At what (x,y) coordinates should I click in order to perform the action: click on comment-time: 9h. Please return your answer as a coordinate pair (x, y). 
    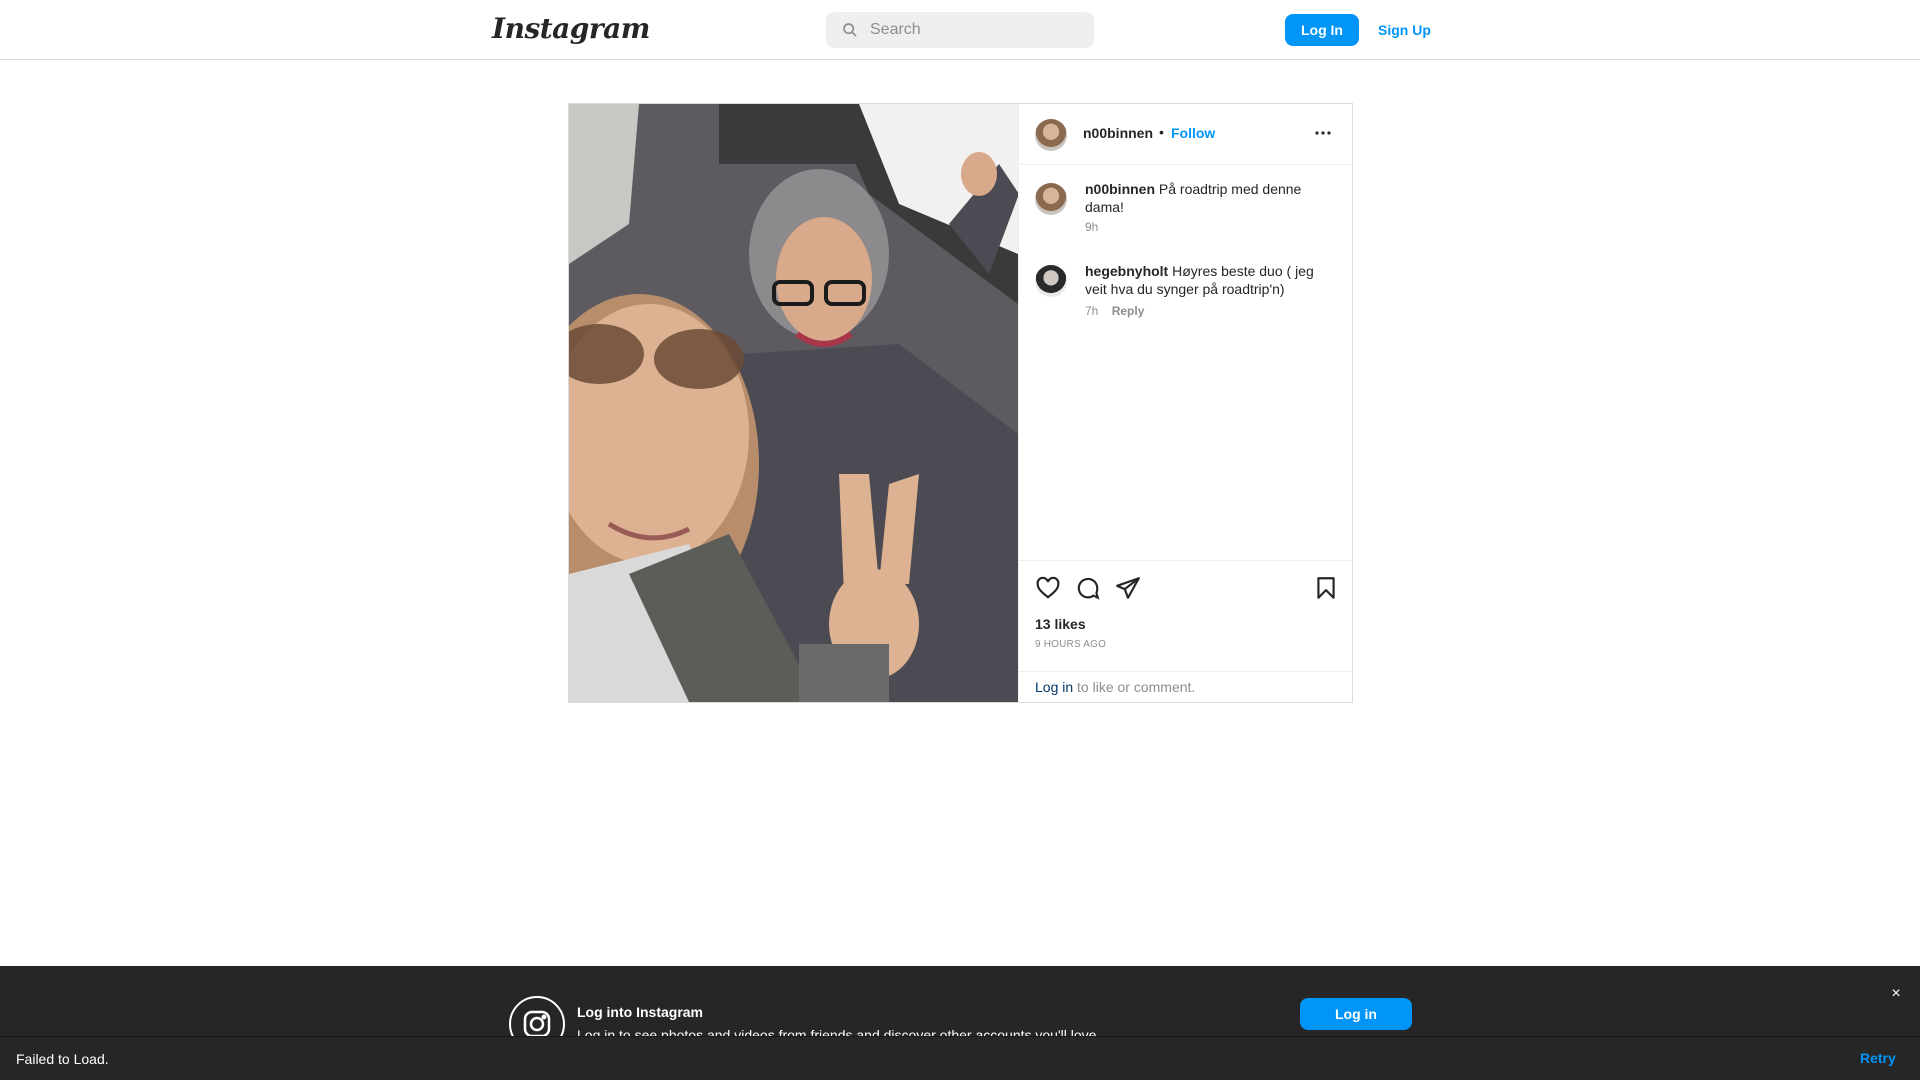
    Looking at the image, I should click on (1091, 227).